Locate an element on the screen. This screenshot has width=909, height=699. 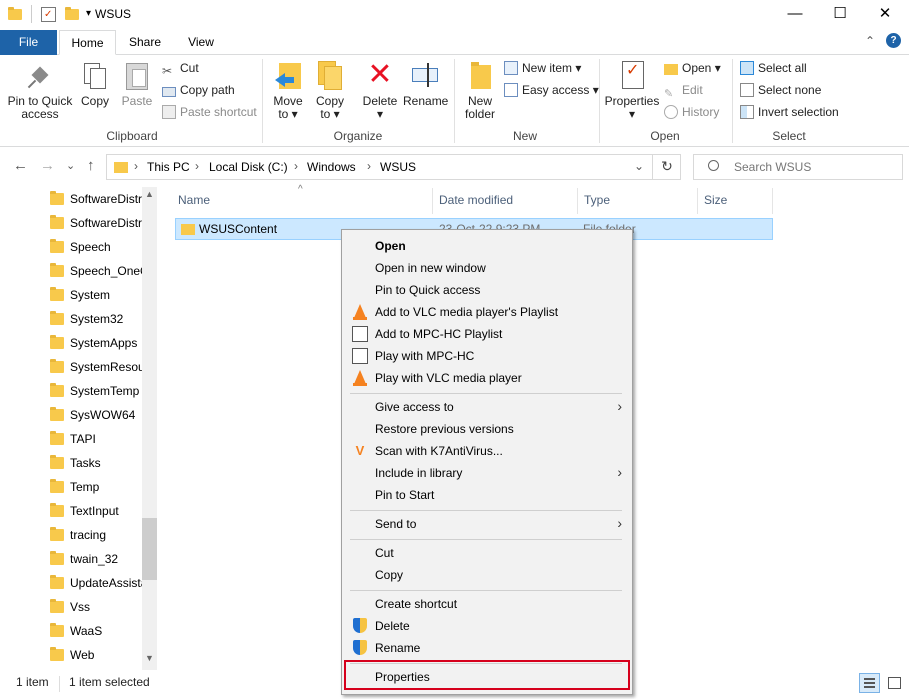
copy-path-button: Copy path is located at coordinates (198, 90).